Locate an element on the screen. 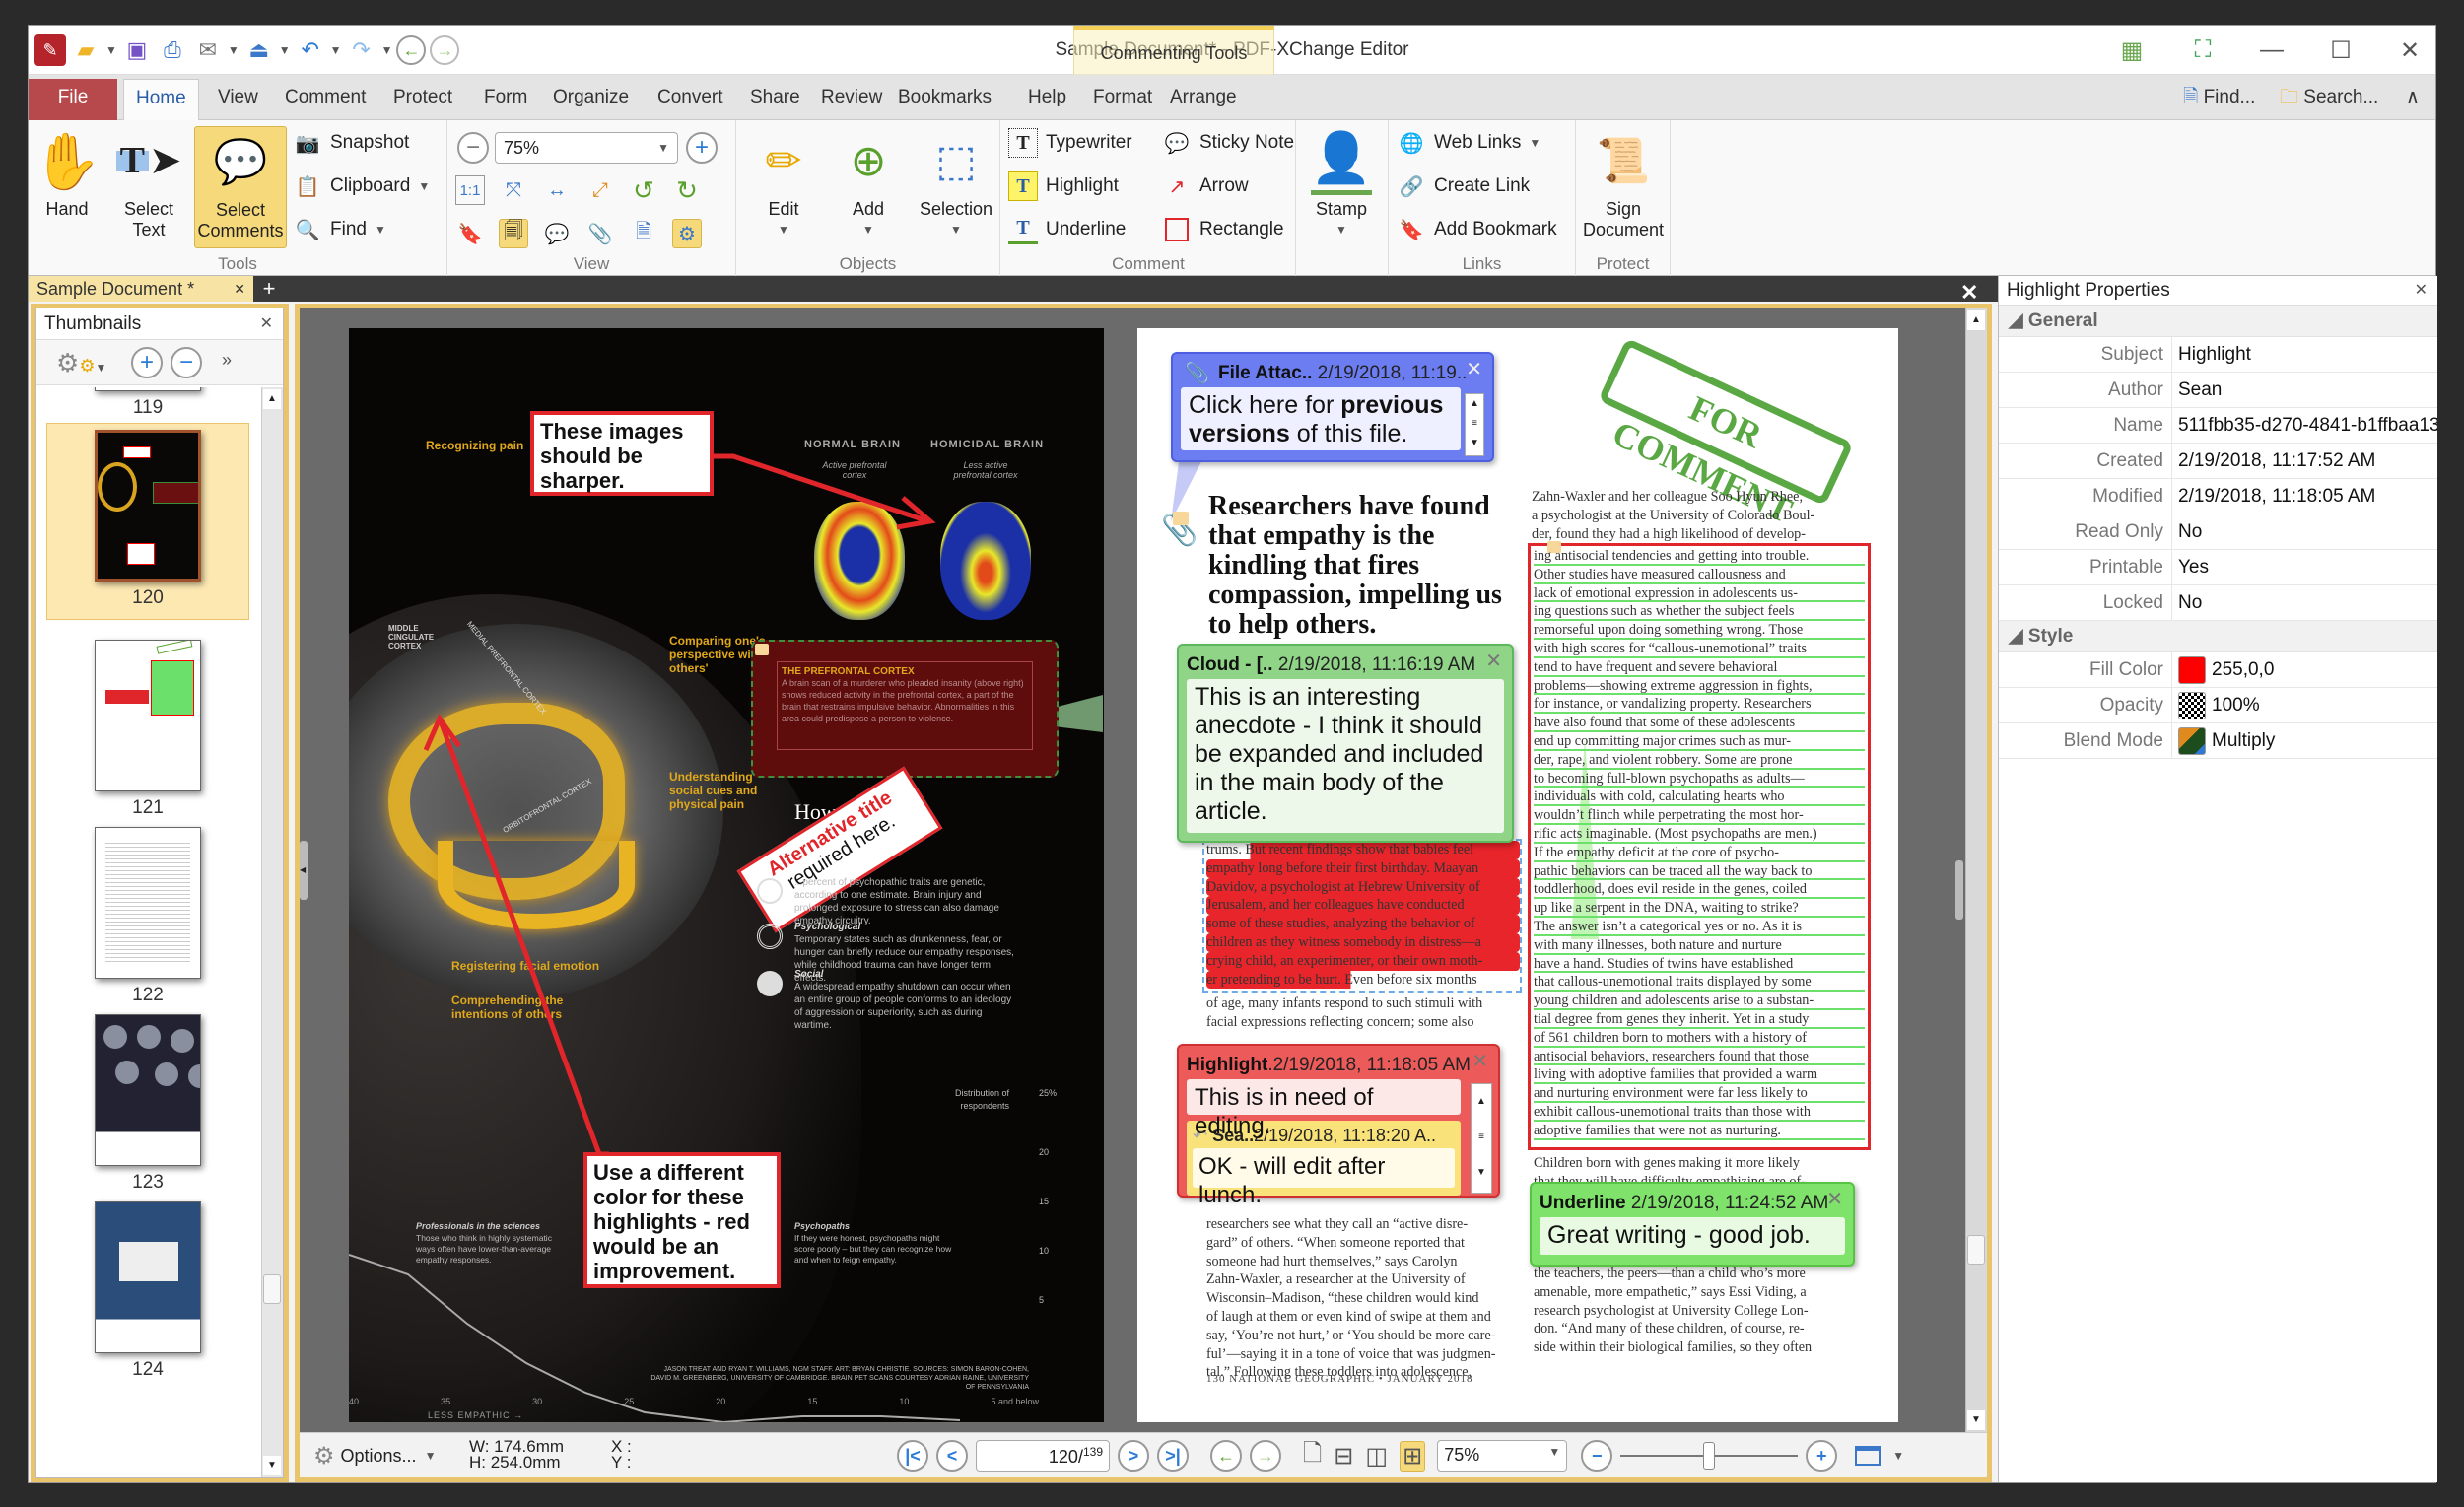 The width and height of the screenshot is (2464, 1507). for-comment-stamp: FOR COMMENT is located at coordinates (1726, 433).